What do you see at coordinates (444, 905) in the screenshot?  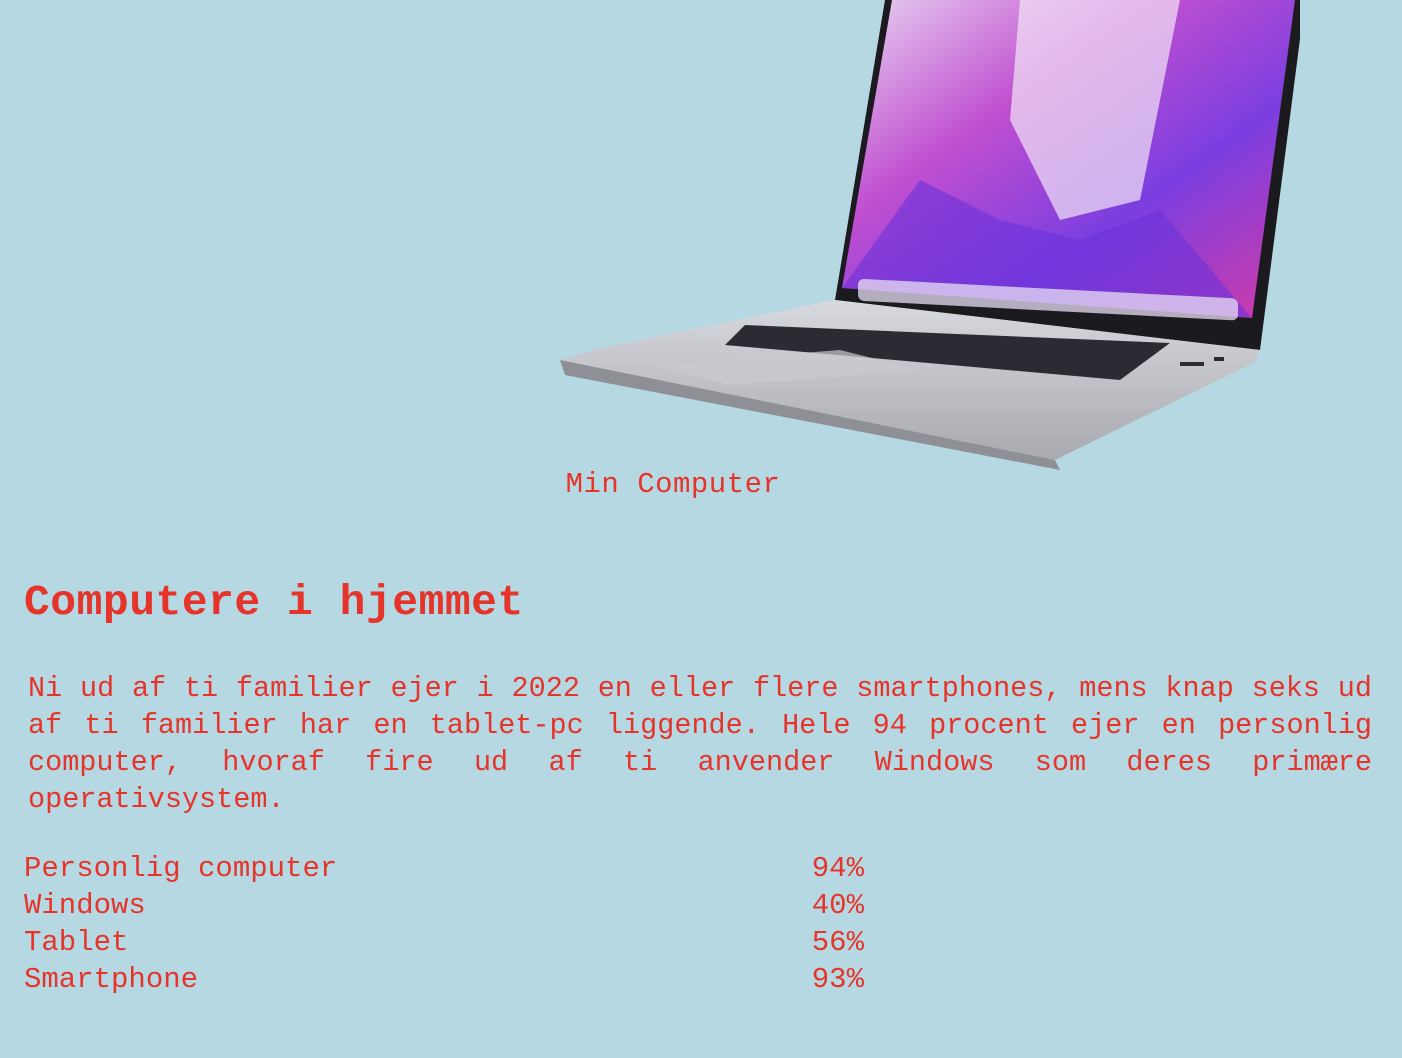 I see `stat-row: Windows 40%` at bounding box center [444, 905].